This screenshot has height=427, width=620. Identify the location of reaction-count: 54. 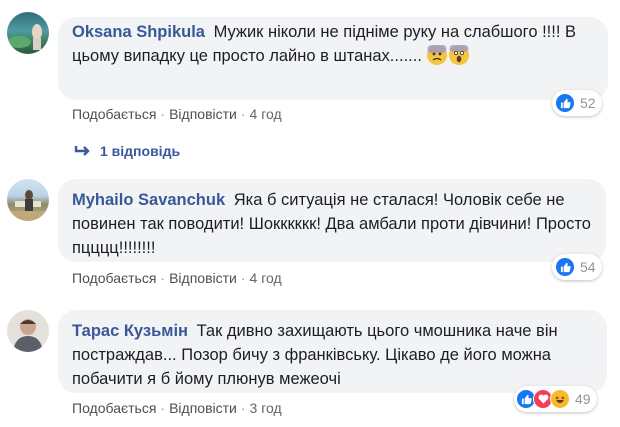
(588, 267).